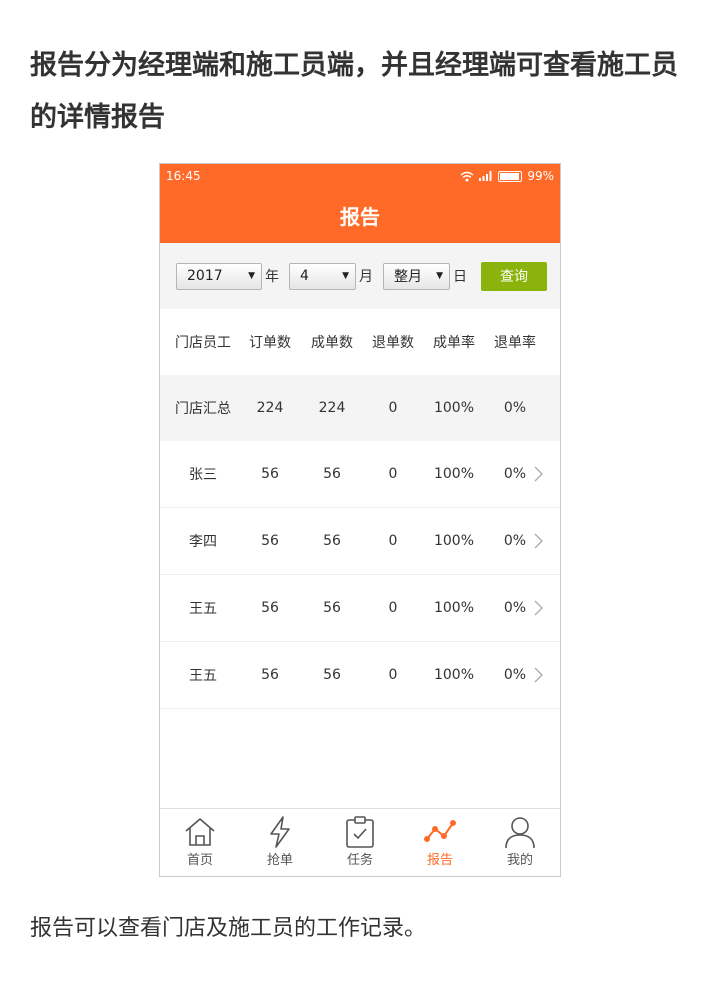 This screenshot has width=720, height=998. What do you see at coordinates (280, 832) in the screenshot?
I see `lightning-icon` at bounding box center [280, 832].